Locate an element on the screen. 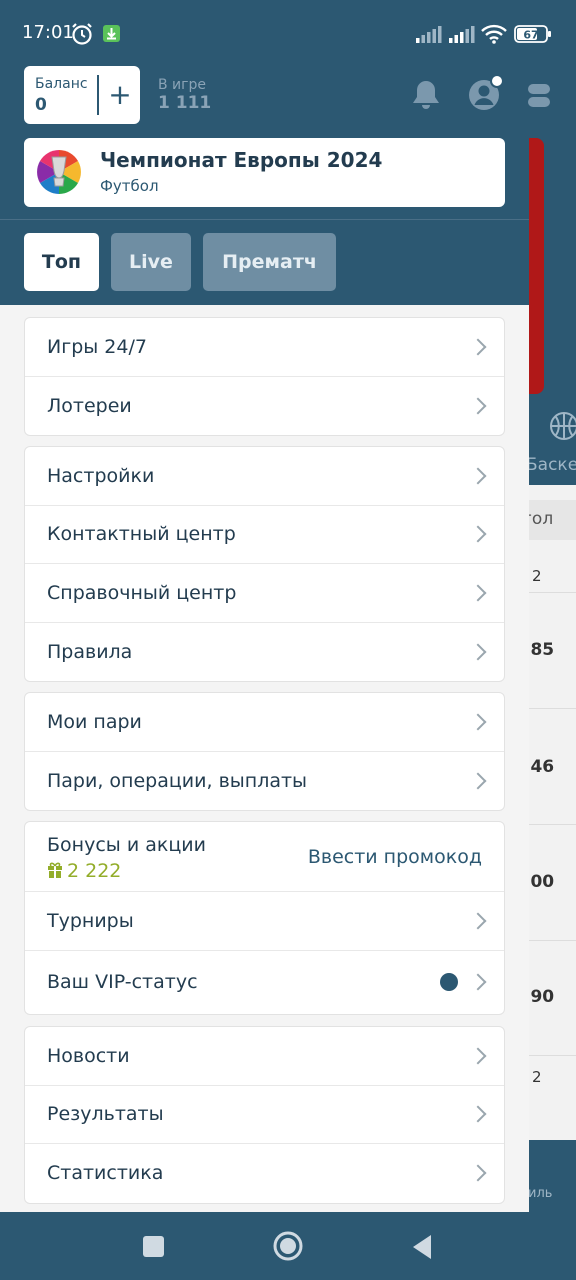 This screenshot has width=576, height=1280. basketball-icon is located at coordinates (563, 426).